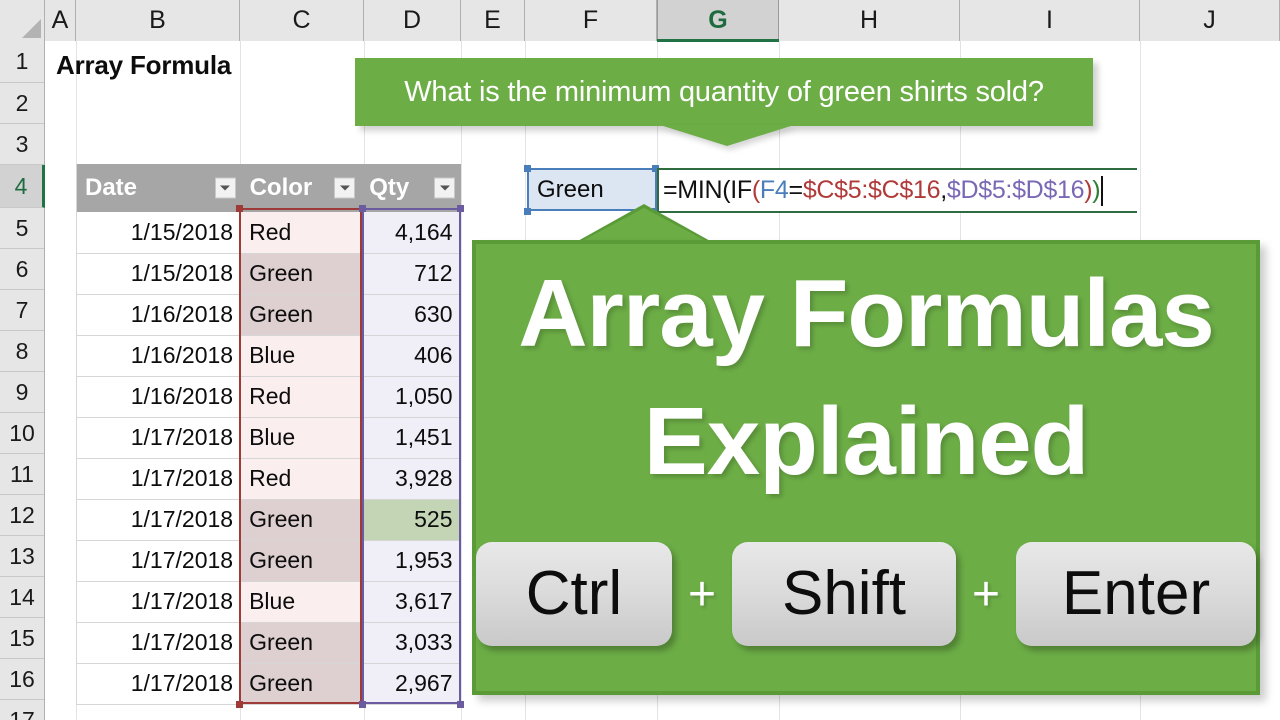 The width and height of the screenshot is (1280, 720). I want to click on cell-qty: 406, so click(410, 356).